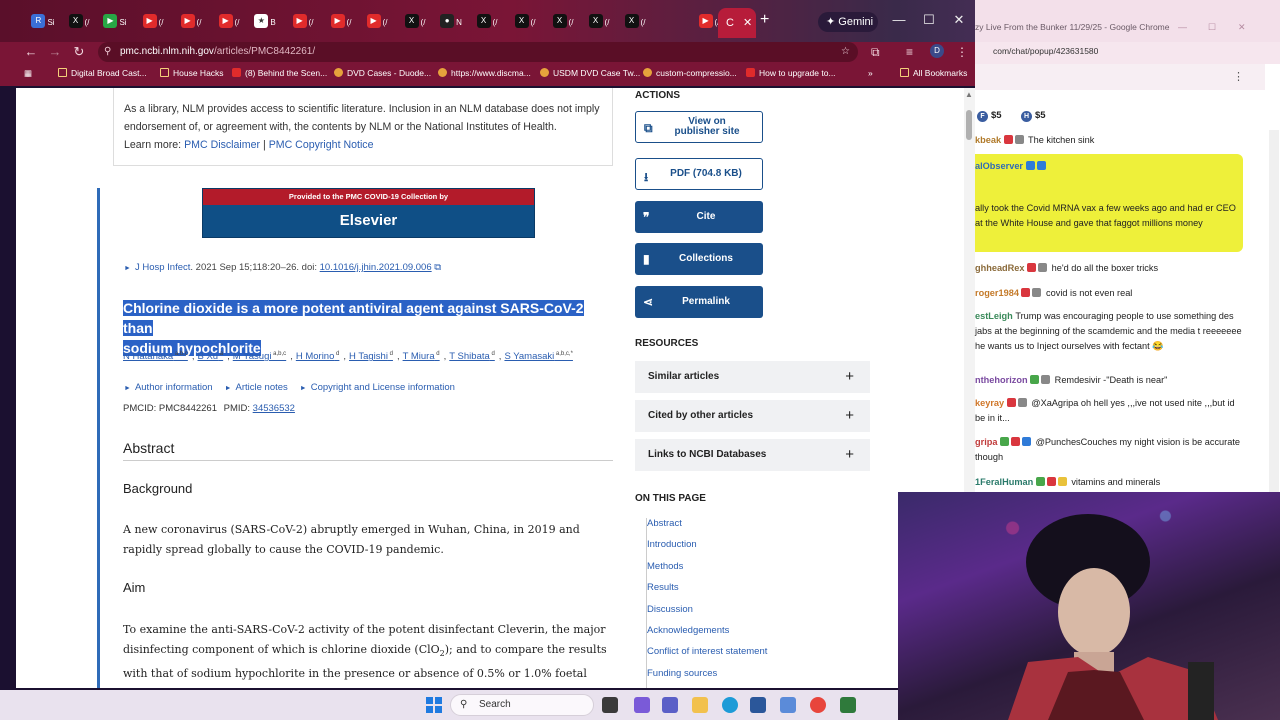 This screenshot has height=720, width=1280. I want to click on app-icon, so click(788, 705).